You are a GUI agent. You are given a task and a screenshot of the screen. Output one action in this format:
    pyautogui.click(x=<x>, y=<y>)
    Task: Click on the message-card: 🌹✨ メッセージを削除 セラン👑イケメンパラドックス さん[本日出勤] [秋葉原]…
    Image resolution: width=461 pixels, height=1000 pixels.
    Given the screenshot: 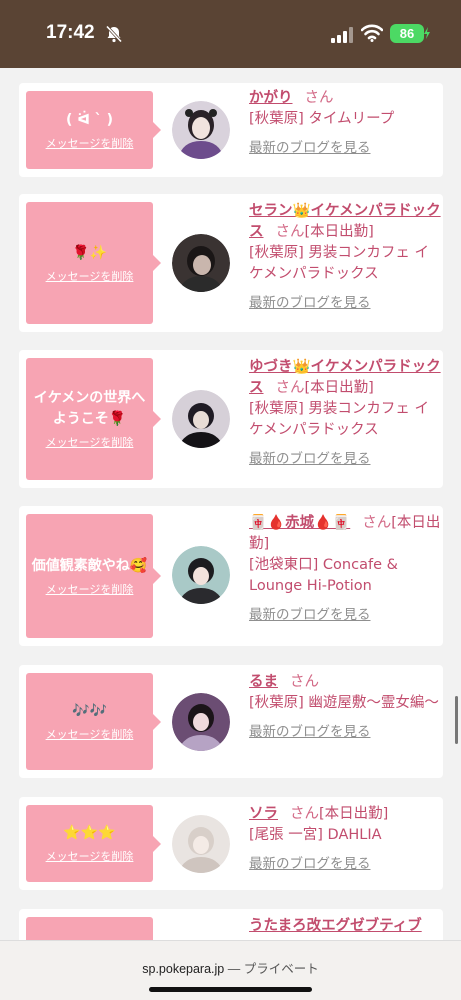 What is the action you would take?
    pyautogui.click(x=231, y=263)
    